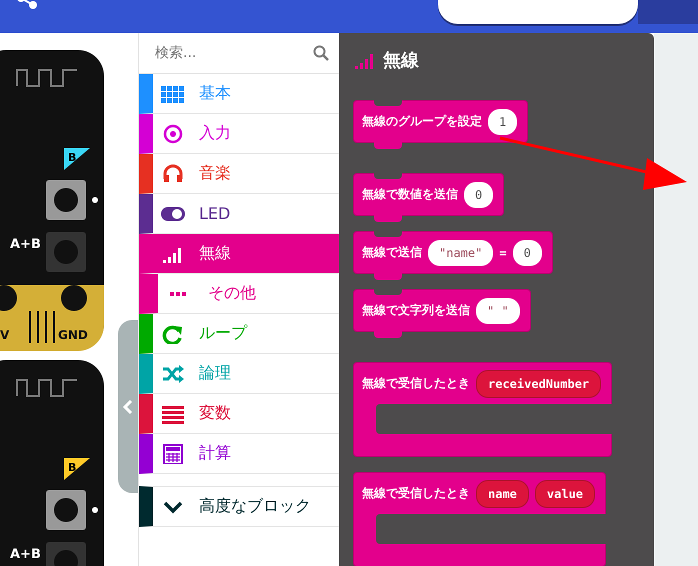 The height and width of the screenshot is (566, 698). Describe the element at coordinates (565, 494) in the screenshot. I see `variable-pill: value` at that location.